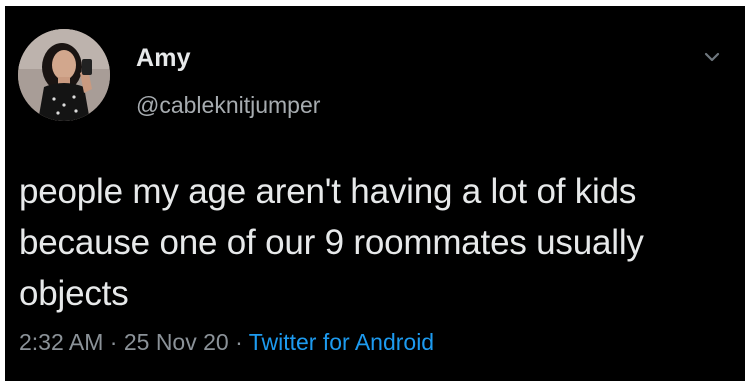 This screenshot has height=387, width=750. What do you see at coordinates (712, 57) in the screenshot?
I see `chevron-down-icon` at bounding box center [712, 57].